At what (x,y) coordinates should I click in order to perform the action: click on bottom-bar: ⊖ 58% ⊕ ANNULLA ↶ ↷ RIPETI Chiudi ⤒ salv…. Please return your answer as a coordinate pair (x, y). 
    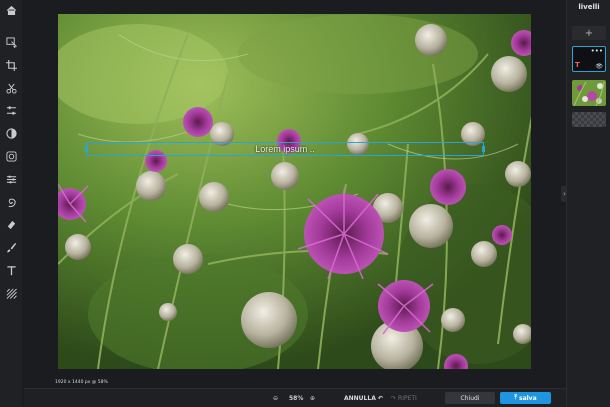
    Looking at the image, I should click on (295, 397).